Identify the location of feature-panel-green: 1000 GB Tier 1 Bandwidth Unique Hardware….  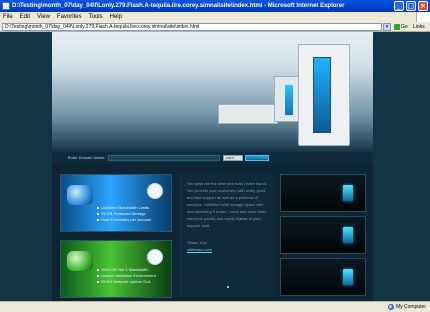
(116, 269).